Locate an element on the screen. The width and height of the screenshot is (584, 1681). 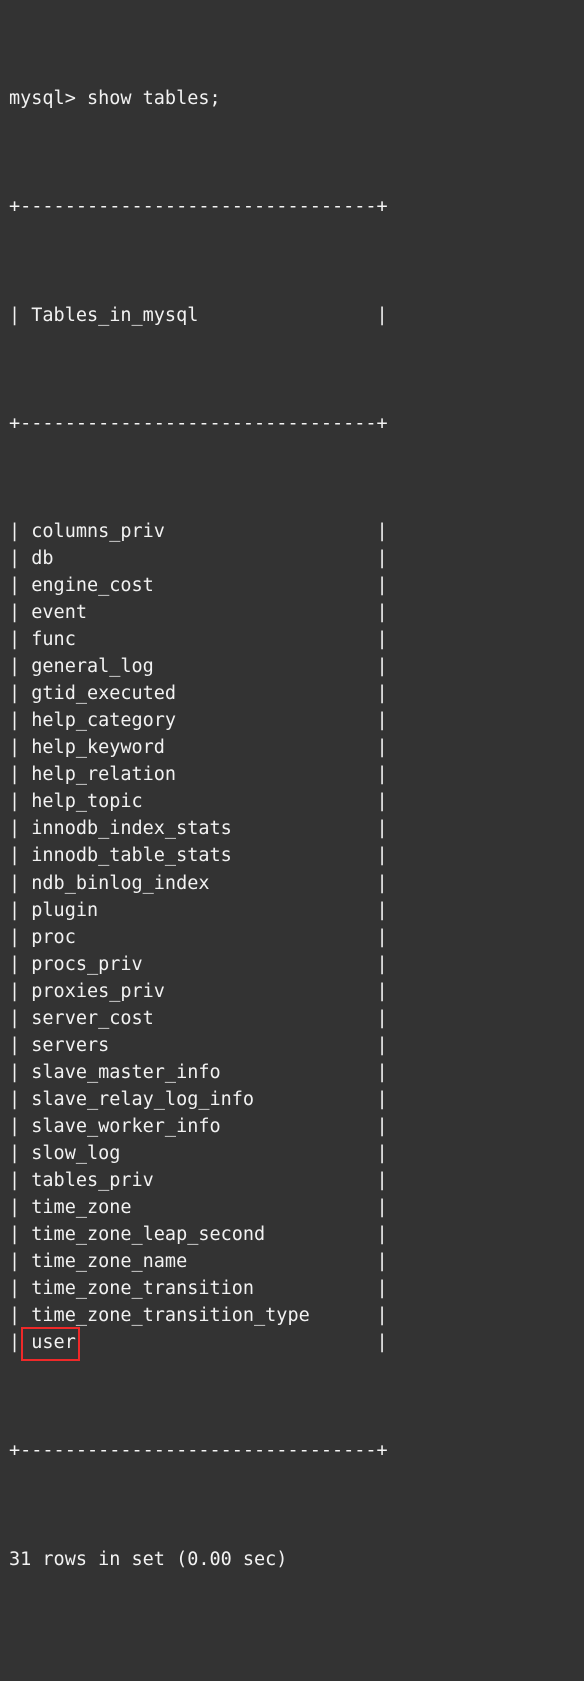
table-row: | servers | is located at coordinates (198, 1045).